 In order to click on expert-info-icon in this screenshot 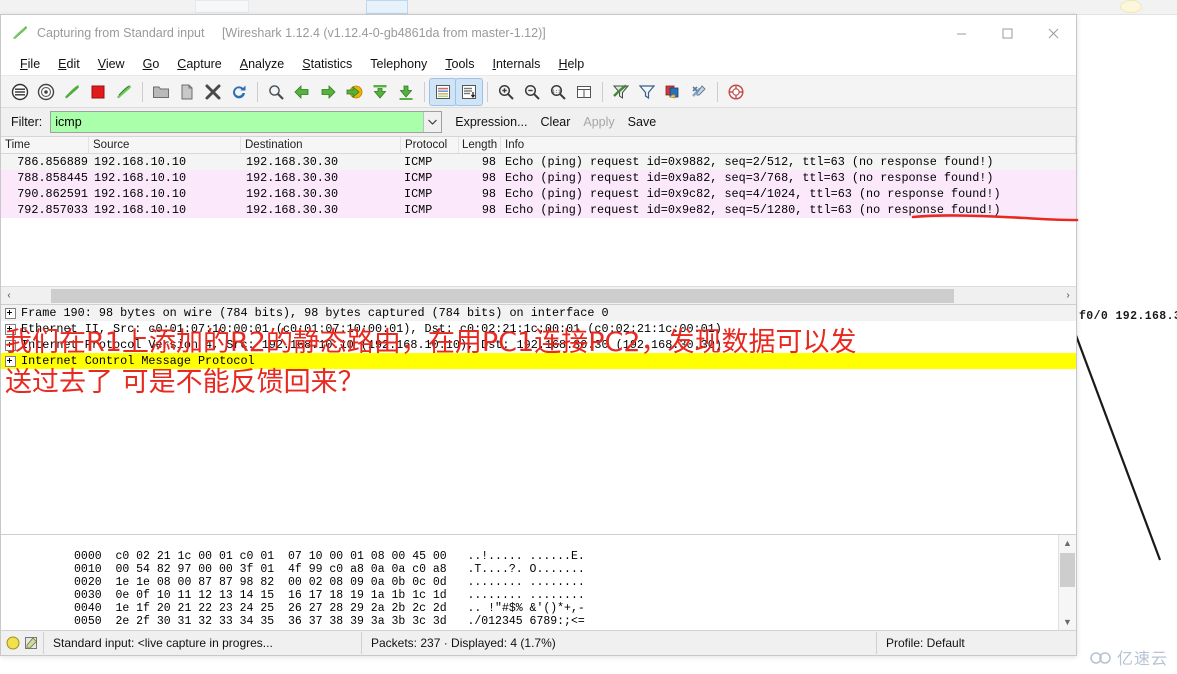, I will do `click(31, 643)`.